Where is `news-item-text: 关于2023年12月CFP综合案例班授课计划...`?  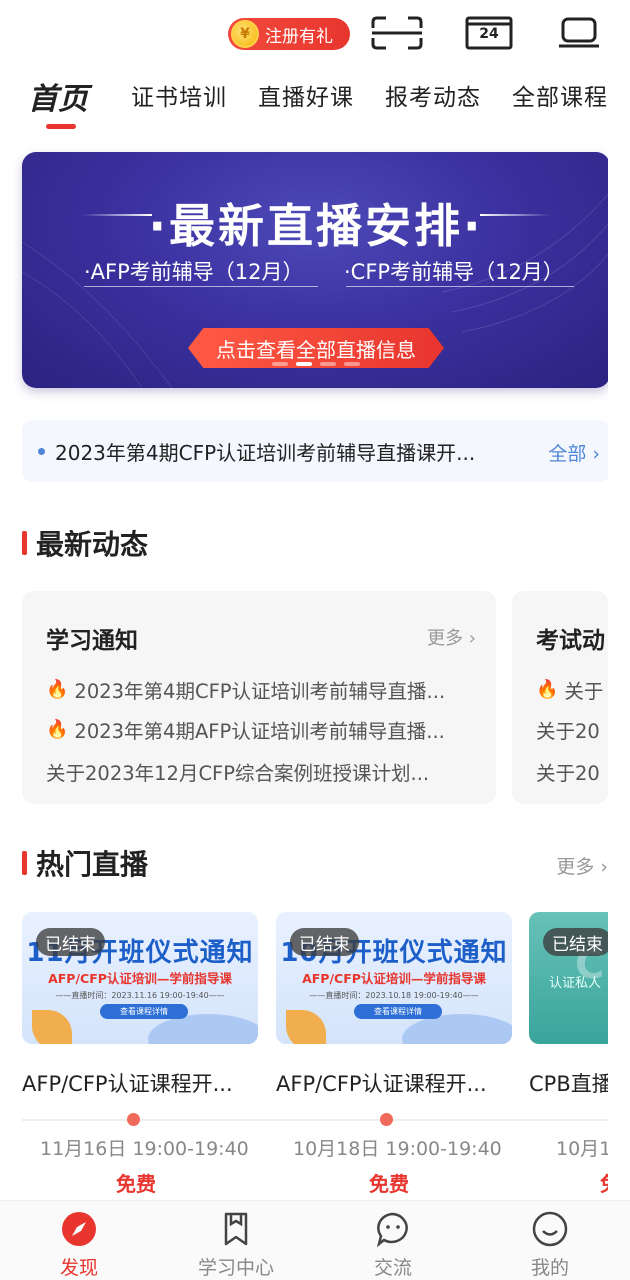 news-item-text: 关于2023年12月CFP综合案例班授课计划... is located at coordinates (238, 773).